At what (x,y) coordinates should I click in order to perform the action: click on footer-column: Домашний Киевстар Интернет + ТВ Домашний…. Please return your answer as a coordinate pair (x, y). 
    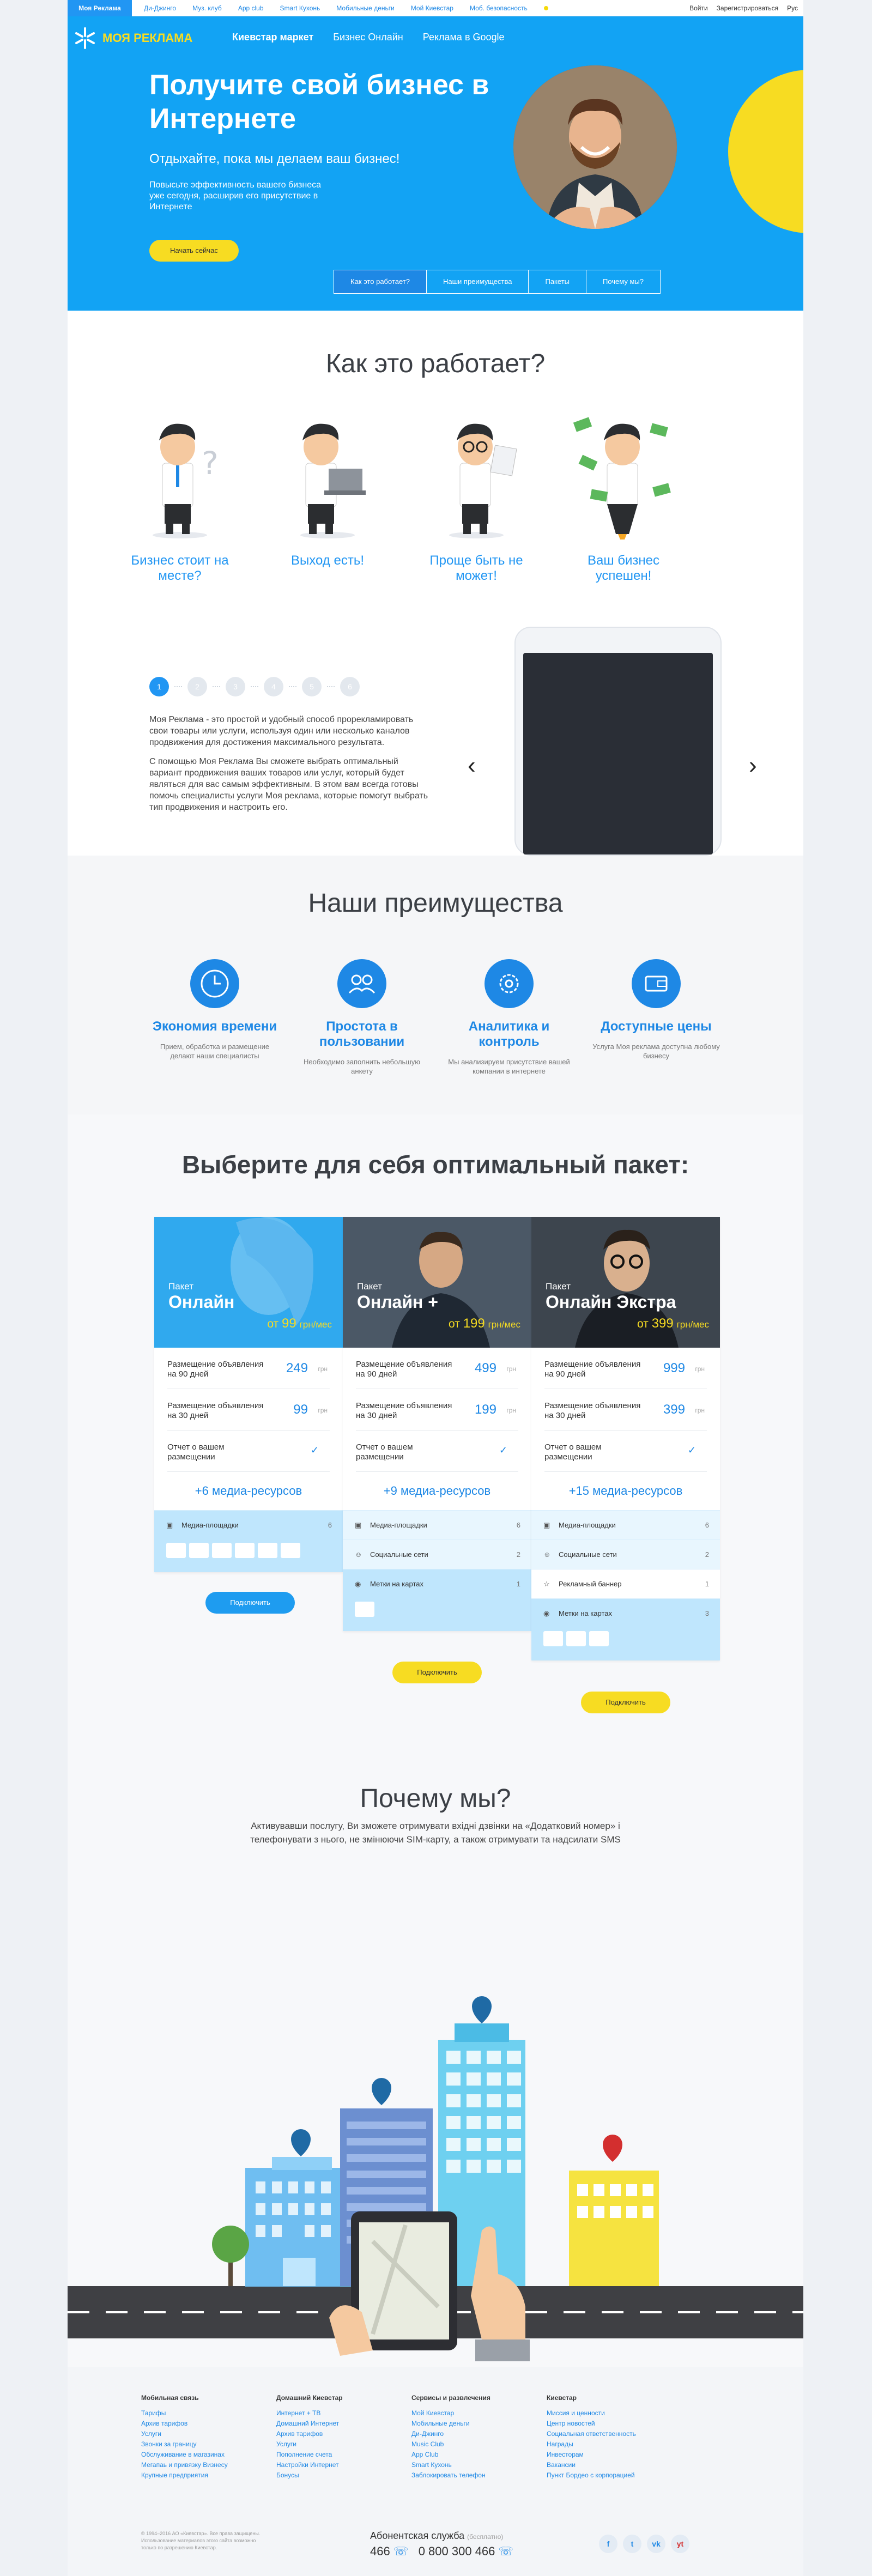
    Looking at the image, I should click on (330, 2437).